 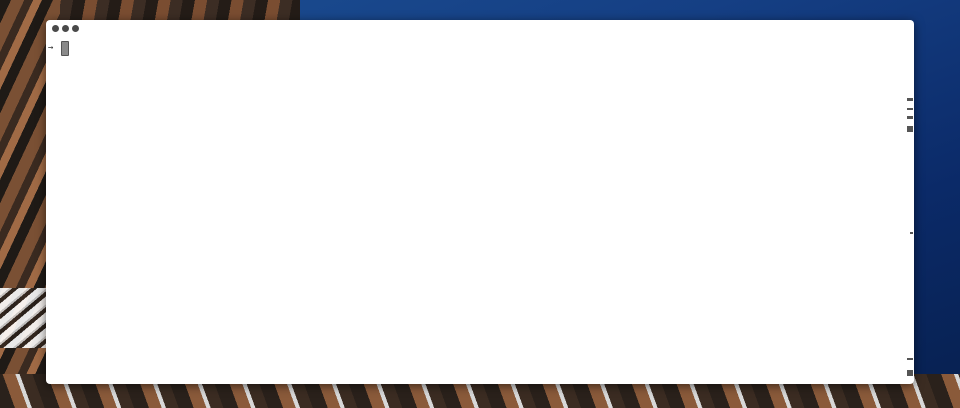 I want to click on wallpaper-streak, so click(x=24, y=318).